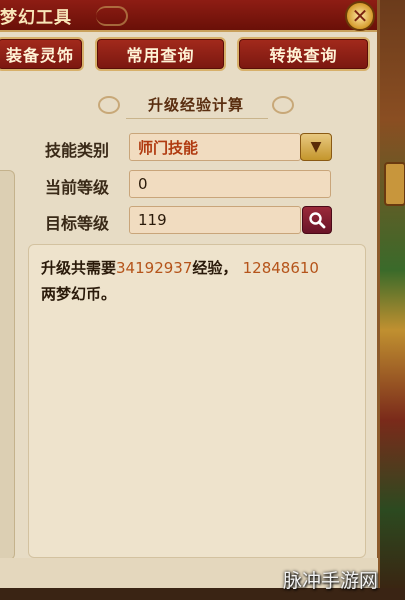  I want to click on result-coin-value: 12848610, so click(280, 268).